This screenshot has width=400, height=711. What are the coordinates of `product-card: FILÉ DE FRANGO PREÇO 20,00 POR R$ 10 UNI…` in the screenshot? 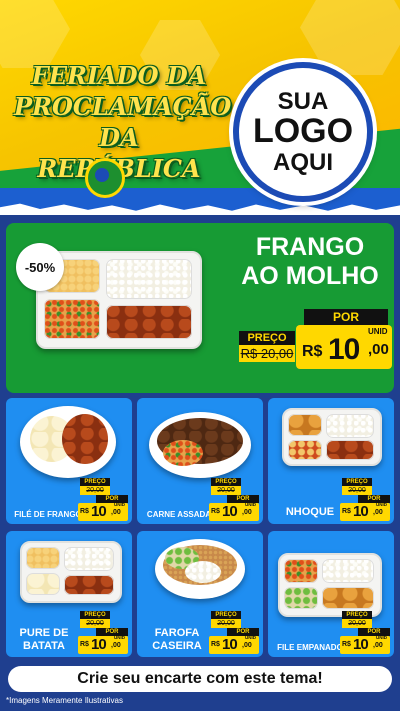 It's located at (69, 461).